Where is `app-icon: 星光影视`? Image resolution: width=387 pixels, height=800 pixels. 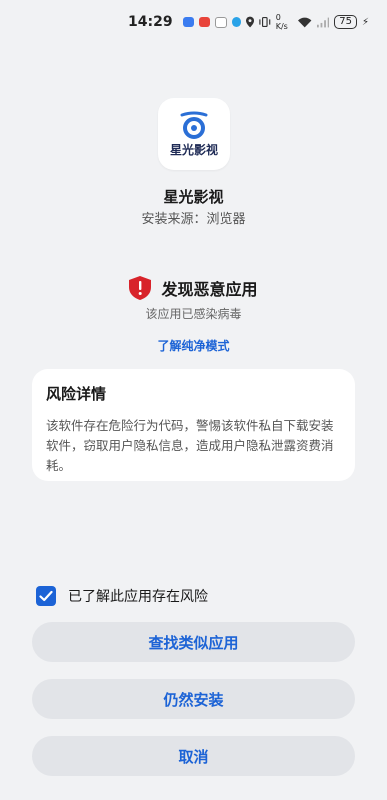 app-icon: 星光影视 is located at coordinates (194, 134).